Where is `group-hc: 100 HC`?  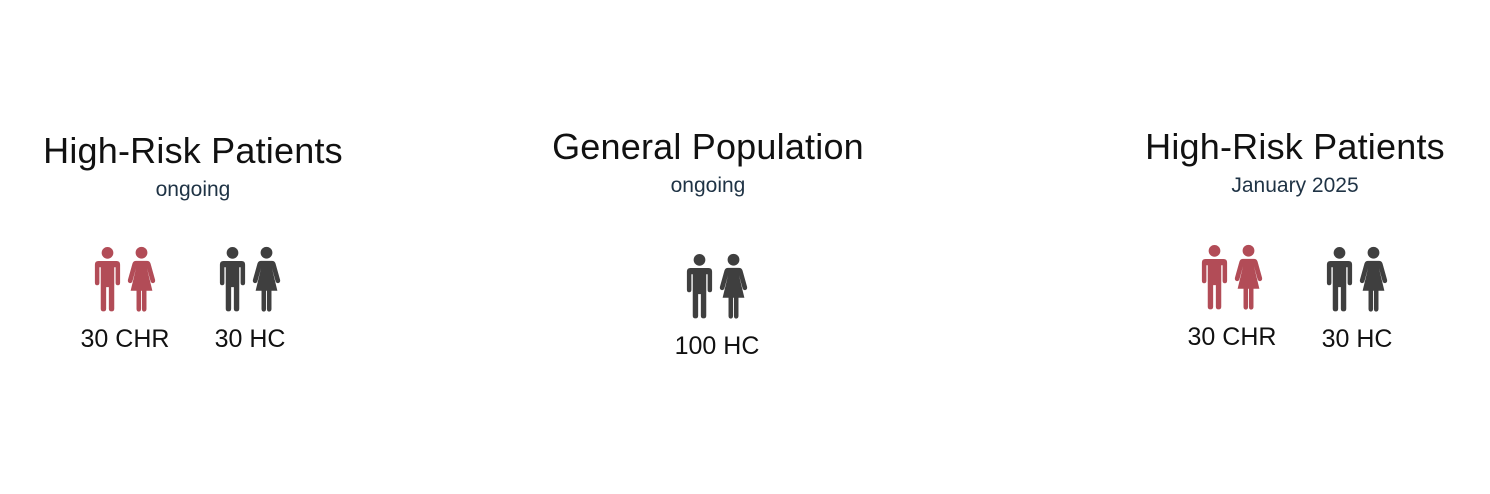 group-hc: 100 HC is located at coordinates (717, 305).